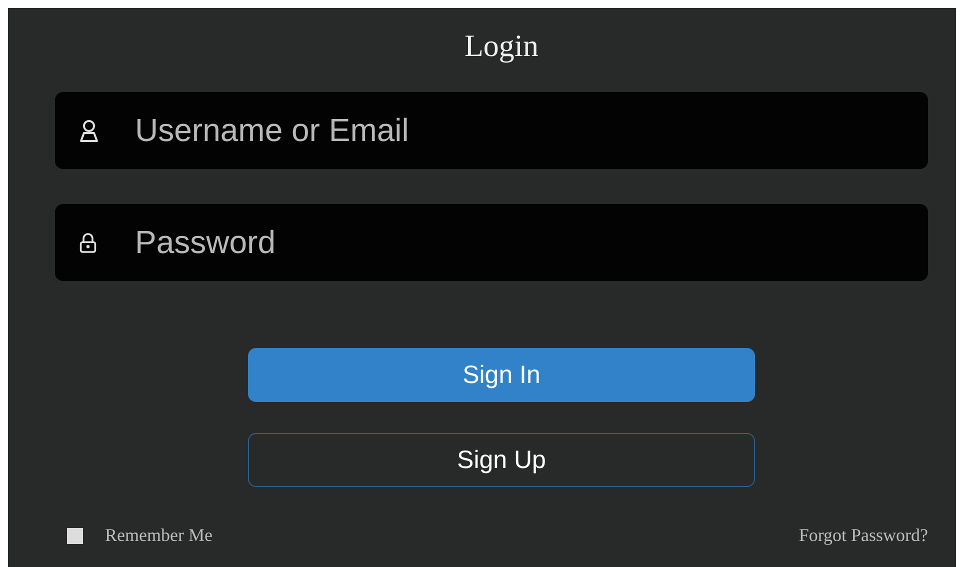 The image size is (964, 567). What do you see at coordinates (501, 460) in the screenshot?
I see `sign-up-button: Sign Up` at bounding box center [501, 460].